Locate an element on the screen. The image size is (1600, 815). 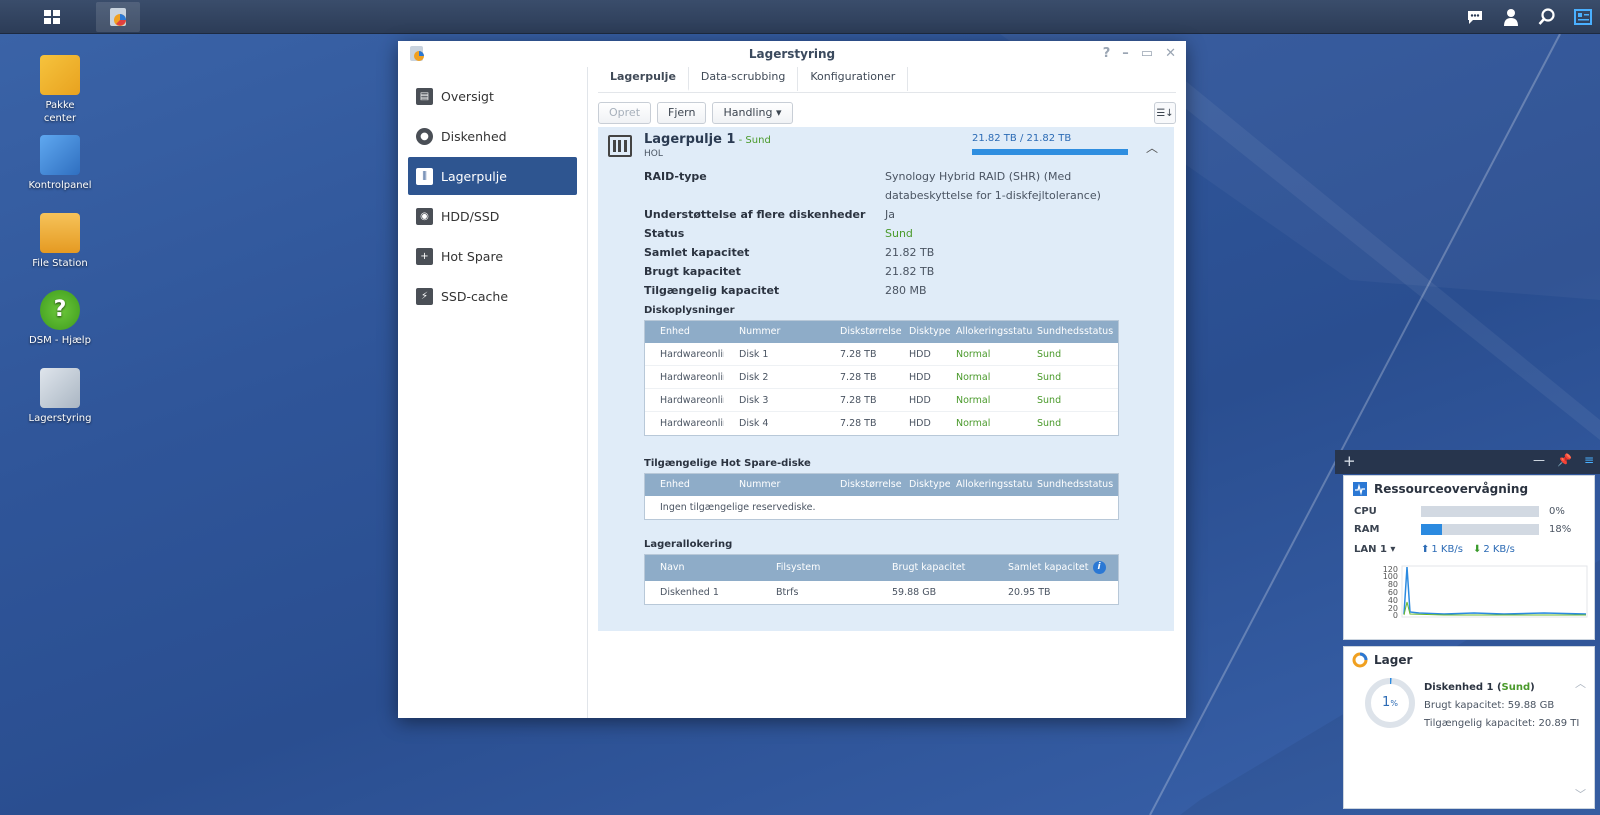
prop-value-line: databeskyttelse for 1-diskfejltolerance) is located at coordinates (993, 195).